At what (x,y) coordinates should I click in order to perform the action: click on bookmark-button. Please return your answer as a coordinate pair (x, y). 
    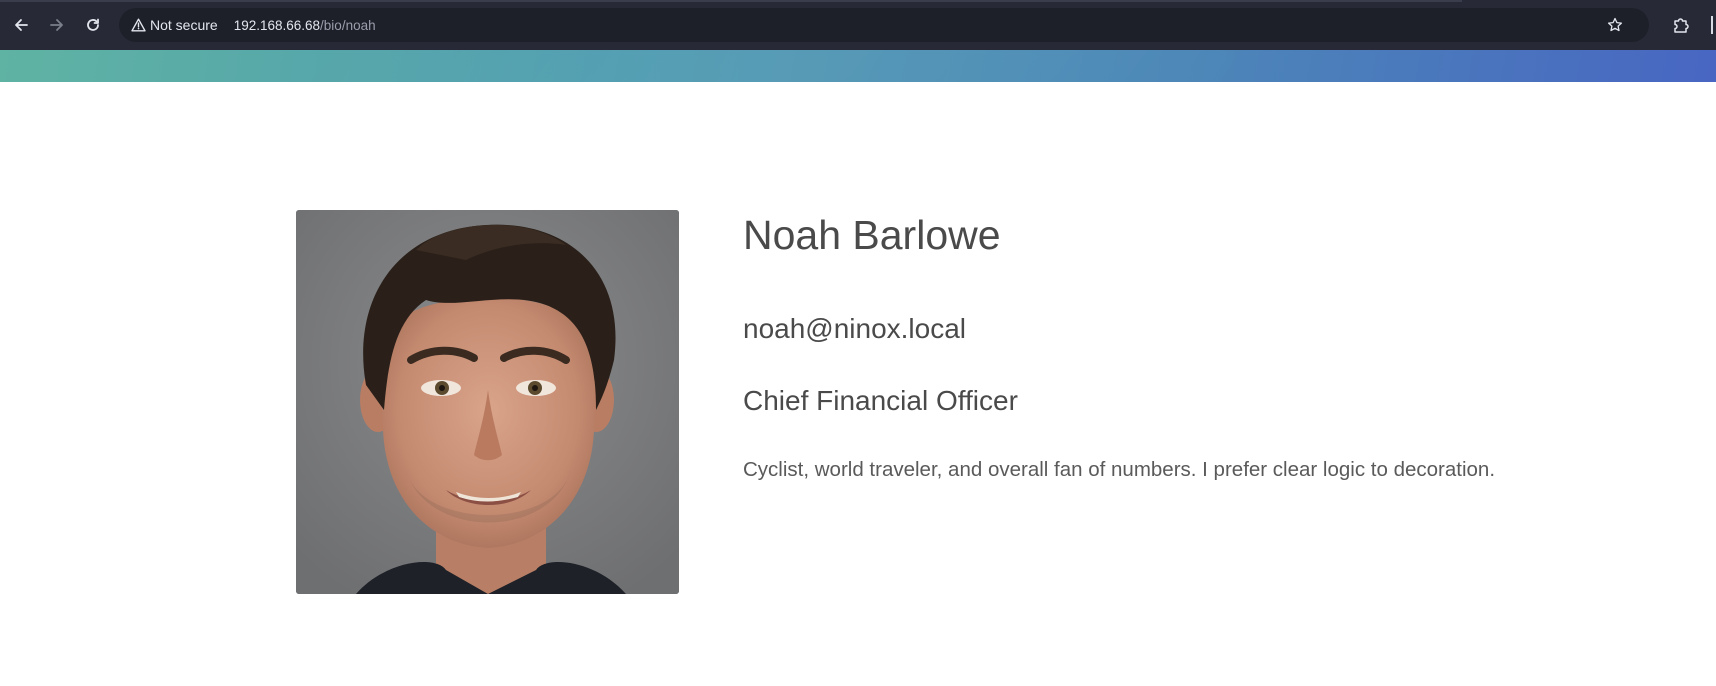
    Looking at the image, I should click on (1615, 25).